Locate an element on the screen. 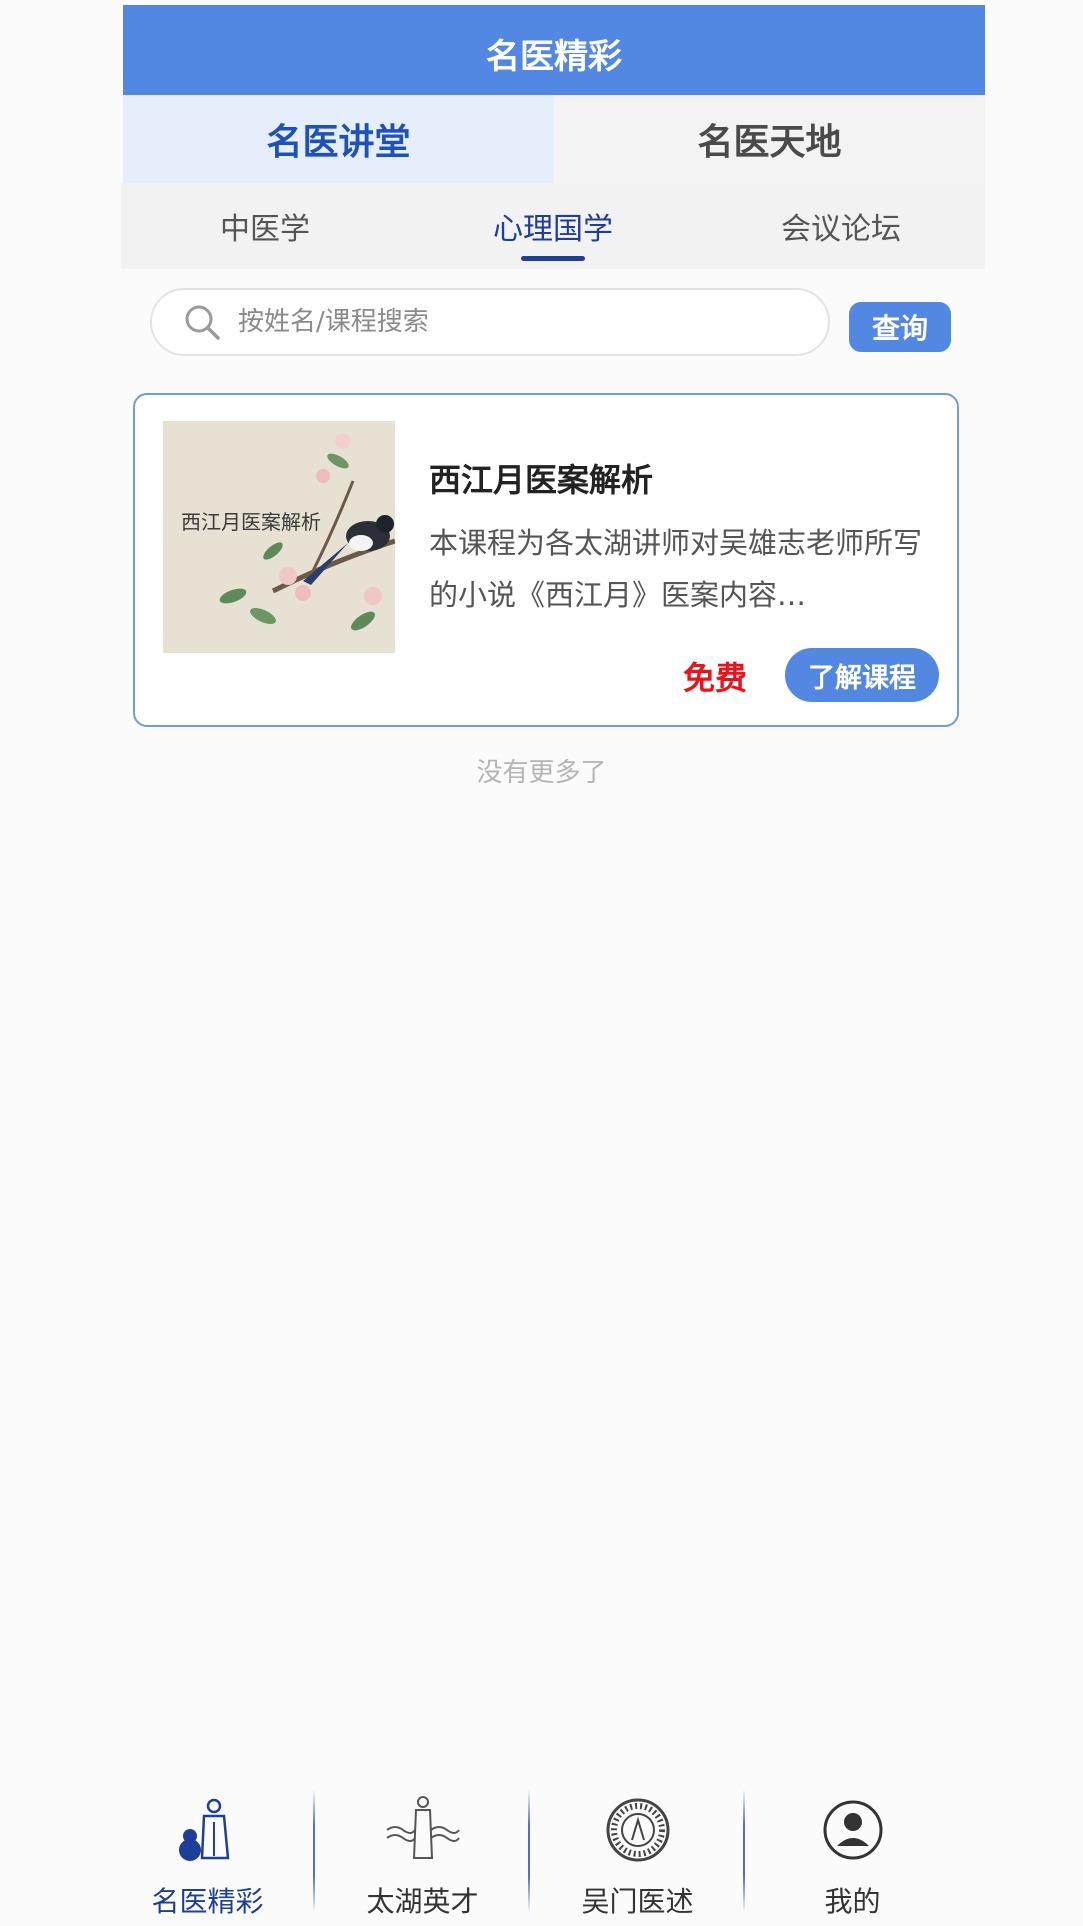 Image resolution: width=1083 pixels, height=1926 pixels. nav-label: 名医精彩 is located at coordinates (207, 1901).